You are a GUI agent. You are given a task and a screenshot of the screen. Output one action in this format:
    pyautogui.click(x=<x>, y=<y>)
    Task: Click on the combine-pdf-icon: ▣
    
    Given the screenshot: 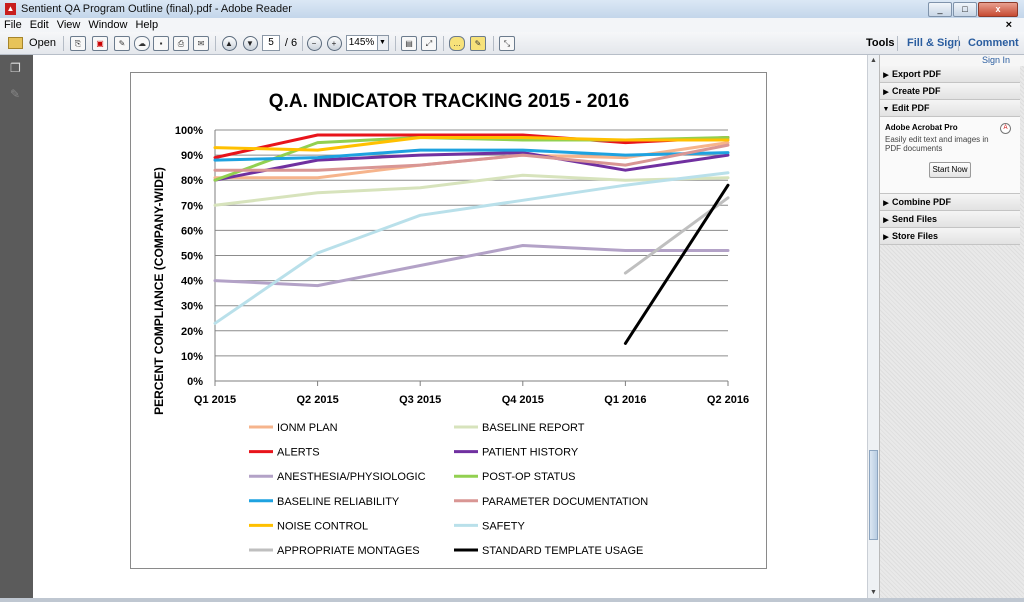 What is the action you would take?
    pyautogui.click(x=100, y=43)
    